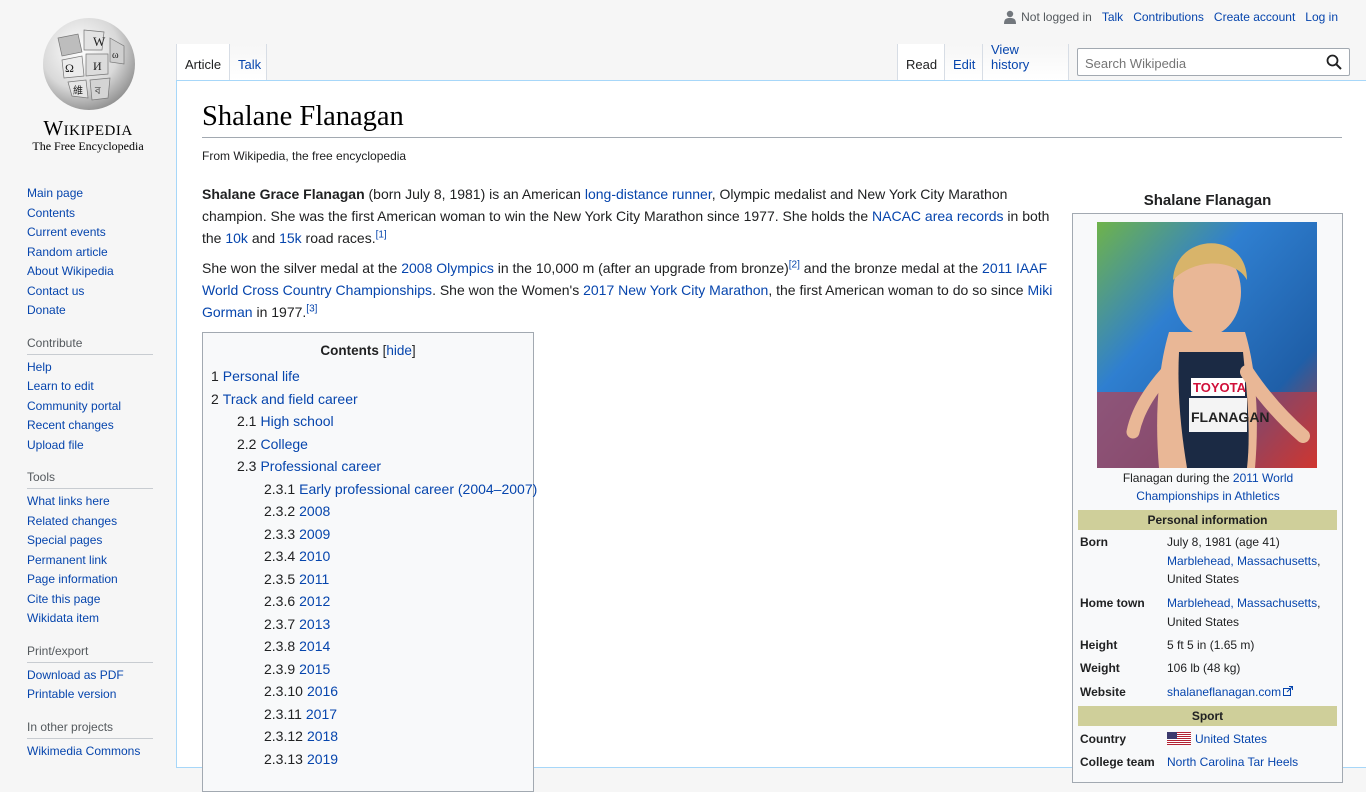 The image size is (1366, 792). What do you see at coordinates (794, 264) in the screenshot?
I see `reference-2: [2]` at bounding box center [794, 264].